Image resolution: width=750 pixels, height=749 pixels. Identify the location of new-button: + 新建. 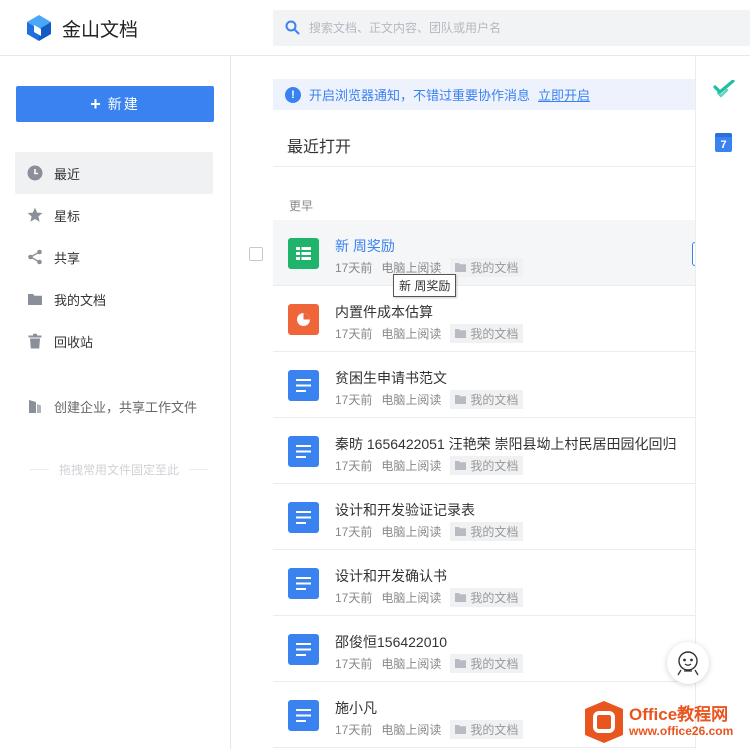
(115, 104).